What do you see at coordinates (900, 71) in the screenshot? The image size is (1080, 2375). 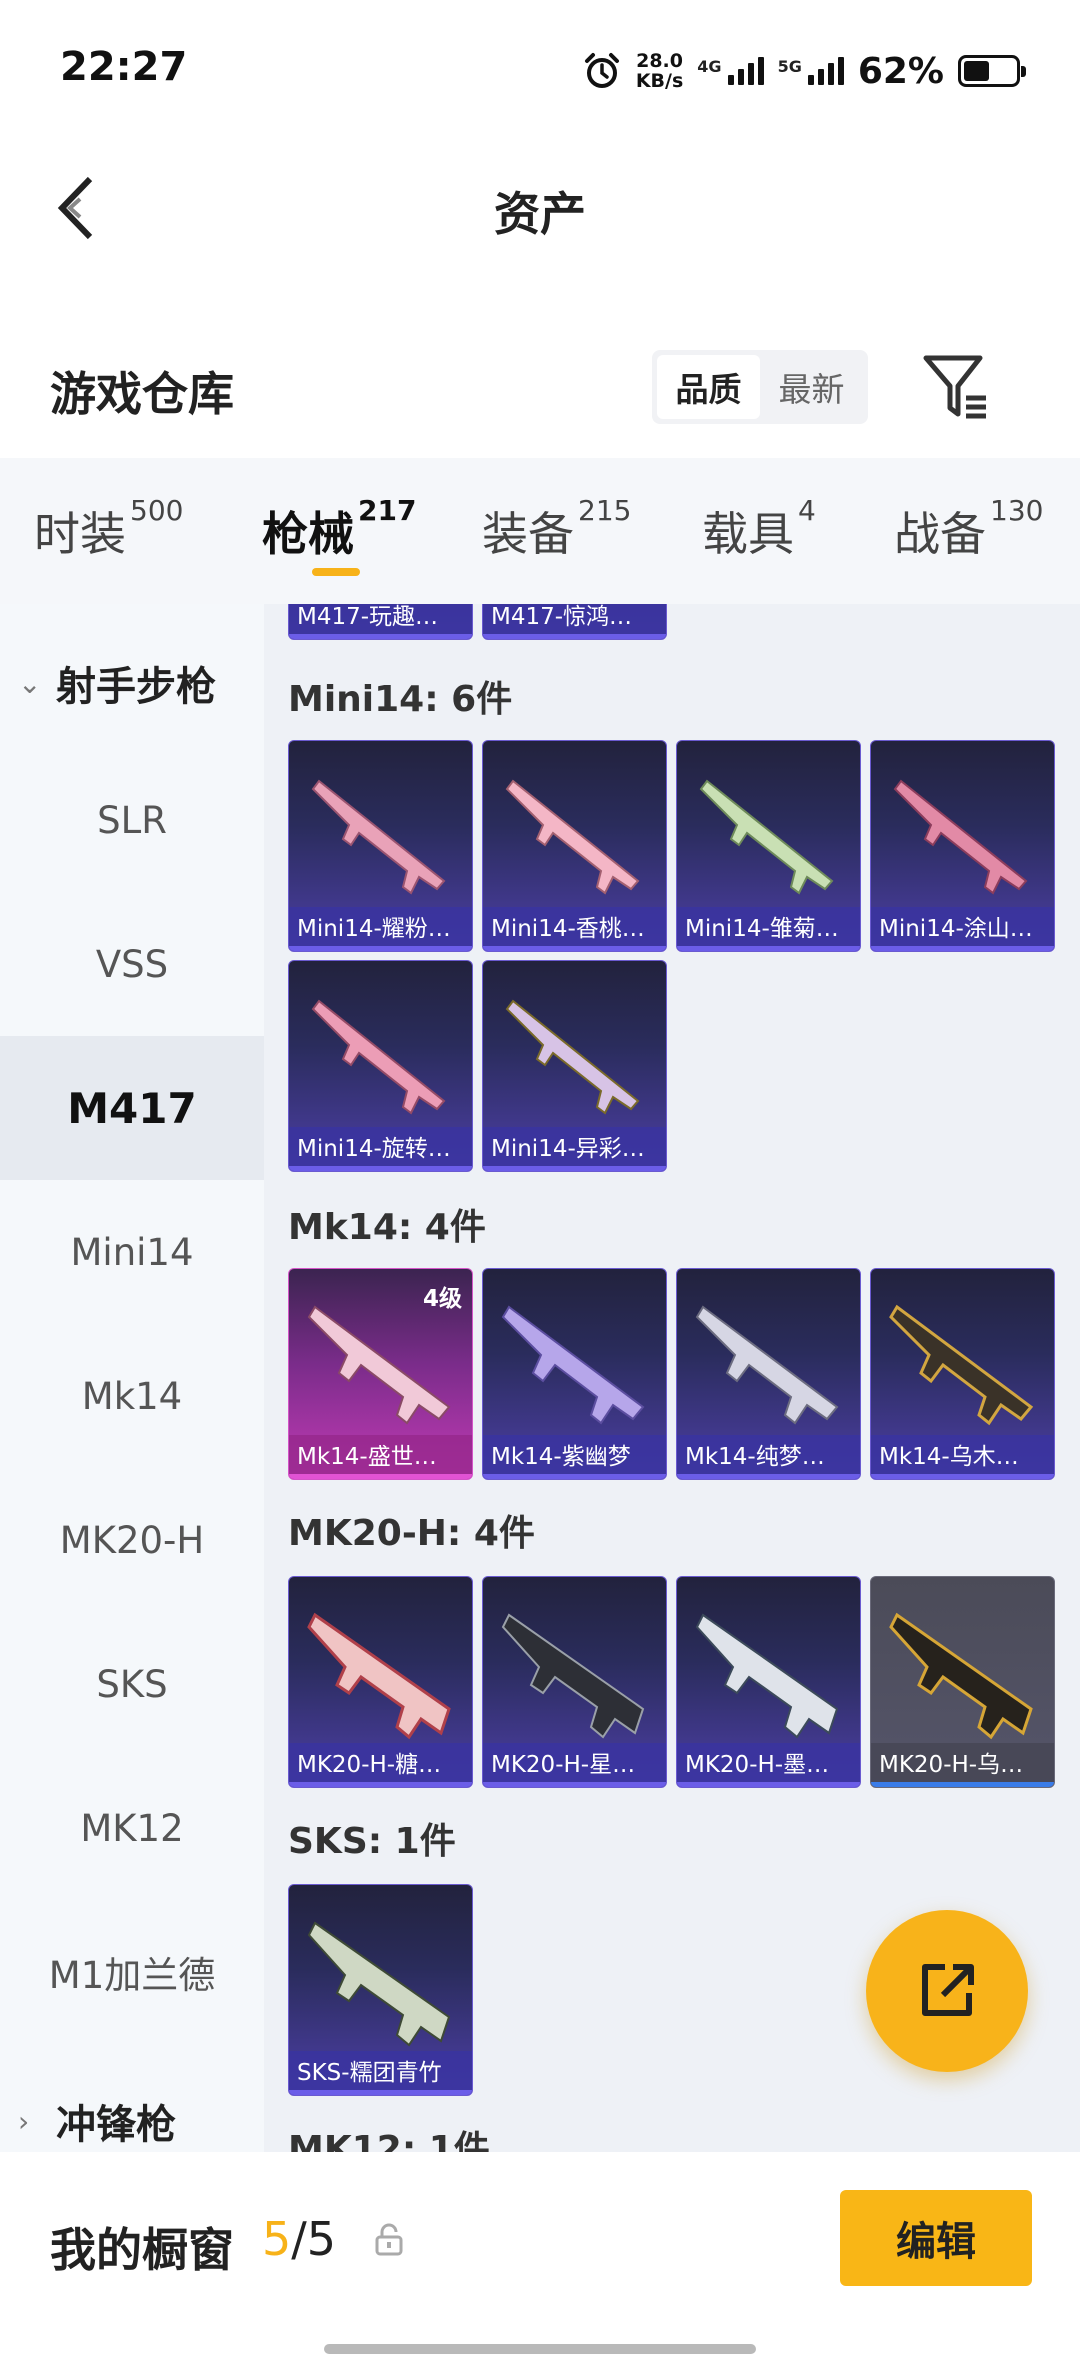 I see `battery-percent: 62%` at bounding box center [900, 71].